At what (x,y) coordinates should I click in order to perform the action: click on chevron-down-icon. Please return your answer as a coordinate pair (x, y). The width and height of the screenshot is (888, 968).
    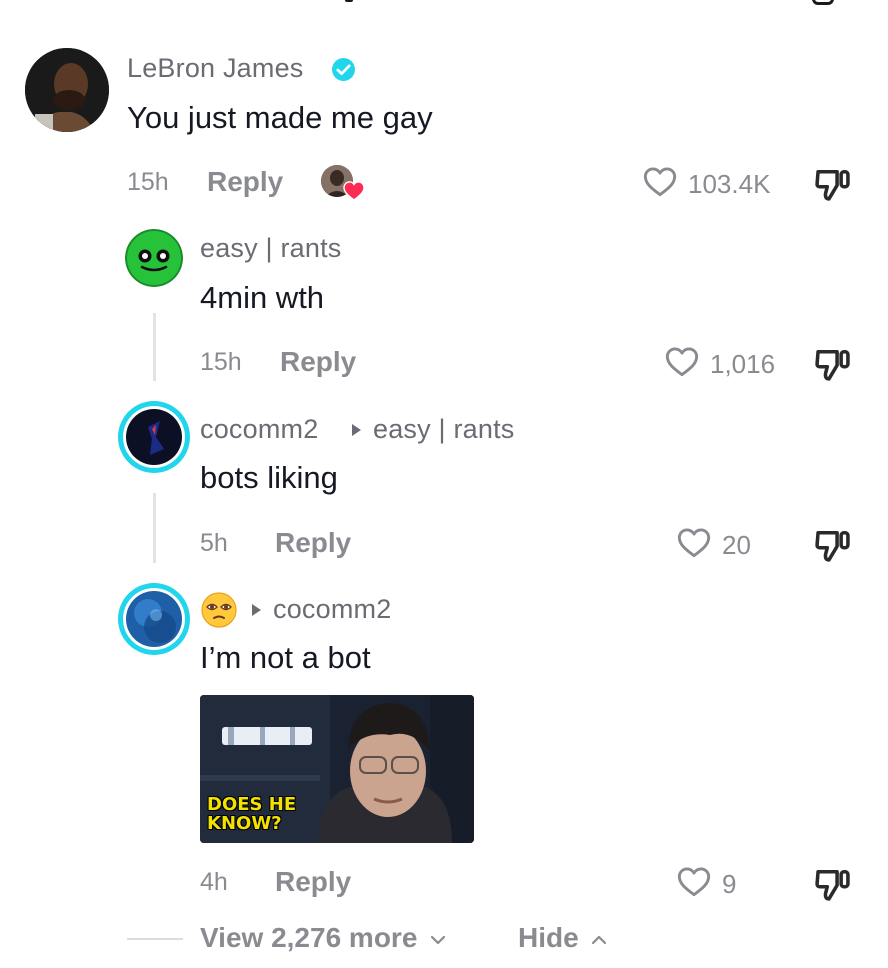
    Looking at the image, I should click on (438, 939).